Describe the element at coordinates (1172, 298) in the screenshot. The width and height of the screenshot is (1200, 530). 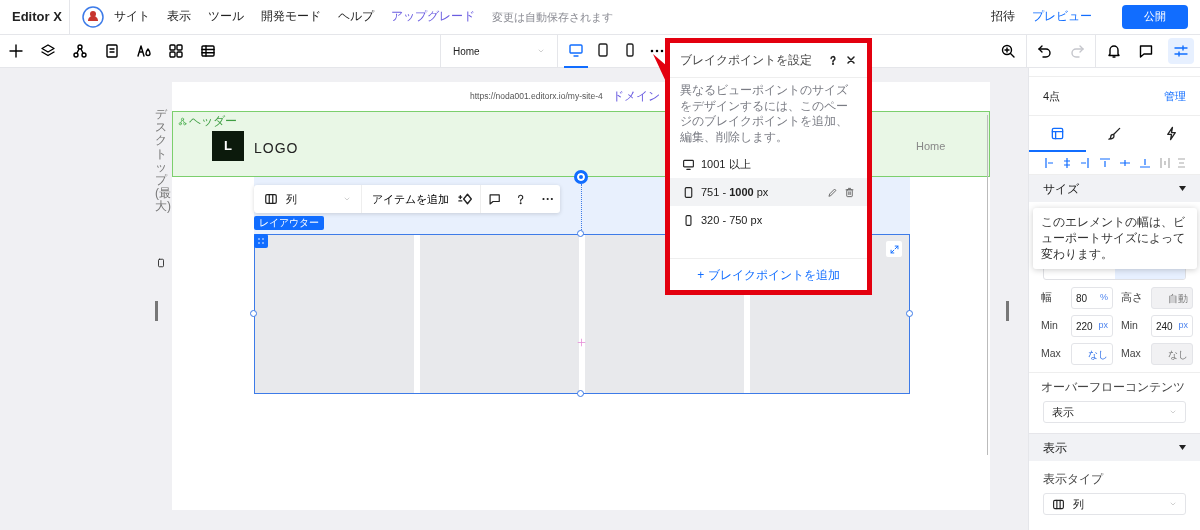
I see `size-field: 自動` at that location.